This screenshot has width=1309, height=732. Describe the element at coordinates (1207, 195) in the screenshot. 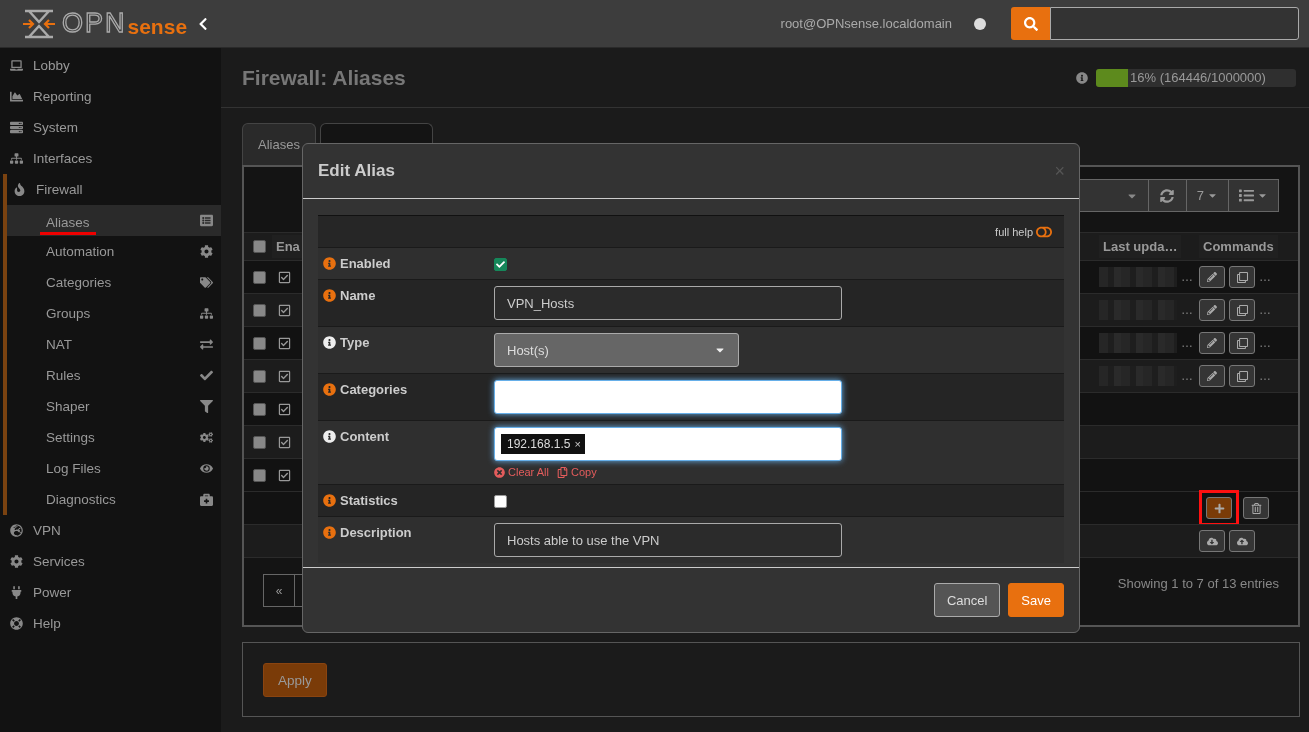

I see `page-size-dropdown: 7` at that location.